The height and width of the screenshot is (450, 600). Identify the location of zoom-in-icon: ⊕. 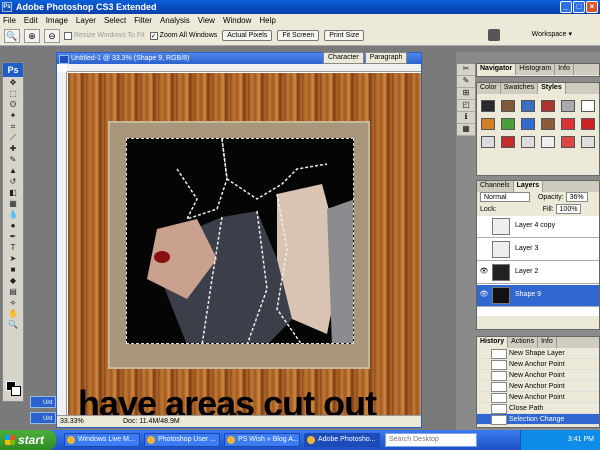
(32, 35).